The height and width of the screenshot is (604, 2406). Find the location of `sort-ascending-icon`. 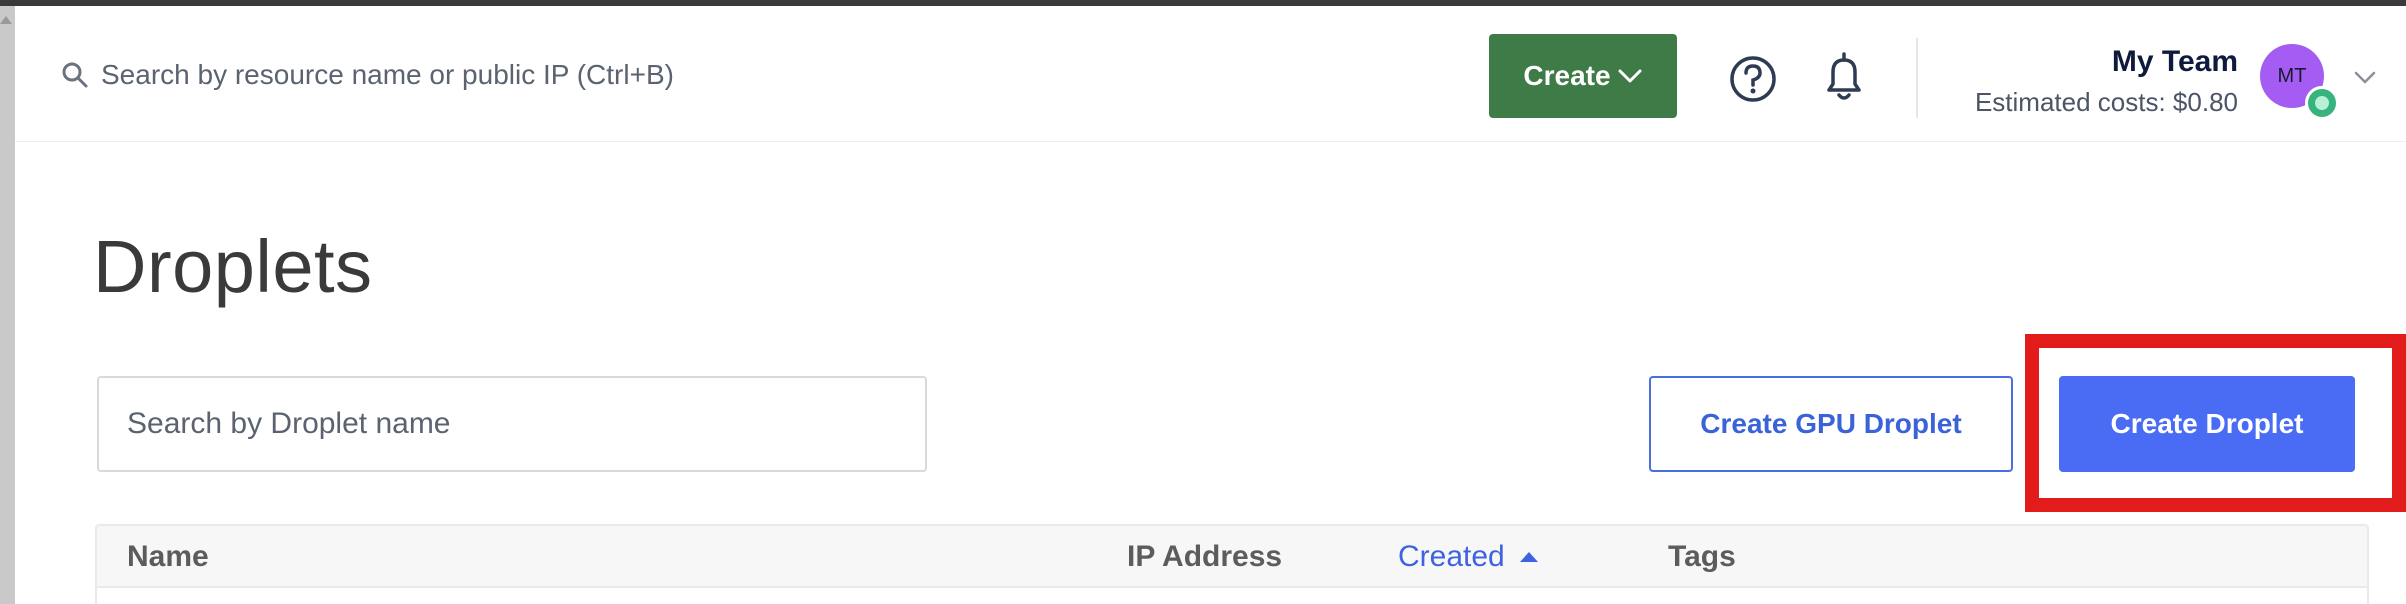

sort-ascending-icon is located at coordinates (1528, 557).